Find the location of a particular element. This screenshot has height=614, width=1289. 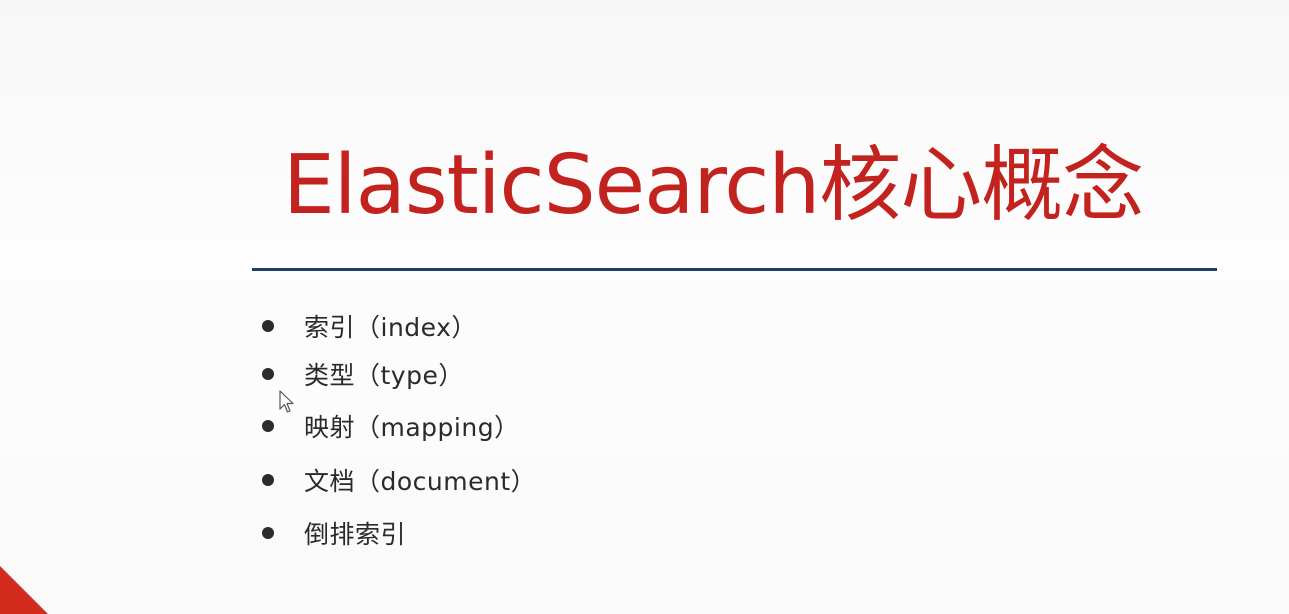

bullet-label: 映射（mapping） is located at coordinates (412, 427).